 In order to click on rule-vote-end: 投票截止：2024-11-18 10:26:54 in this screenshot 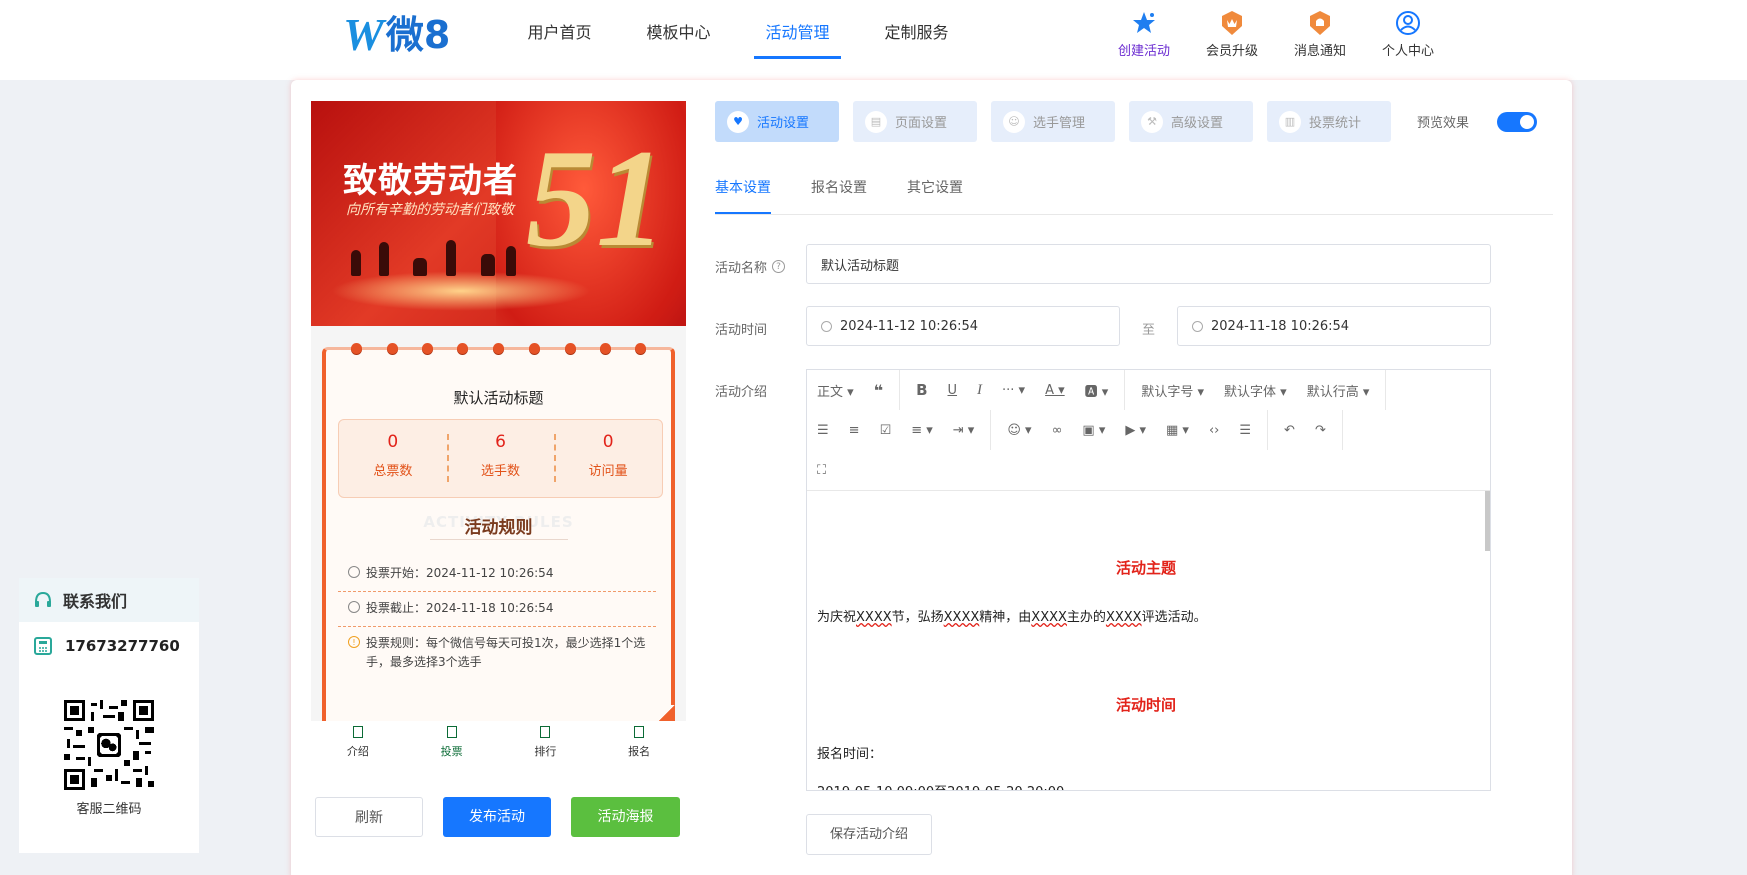, I will do `click(497, 613)`.